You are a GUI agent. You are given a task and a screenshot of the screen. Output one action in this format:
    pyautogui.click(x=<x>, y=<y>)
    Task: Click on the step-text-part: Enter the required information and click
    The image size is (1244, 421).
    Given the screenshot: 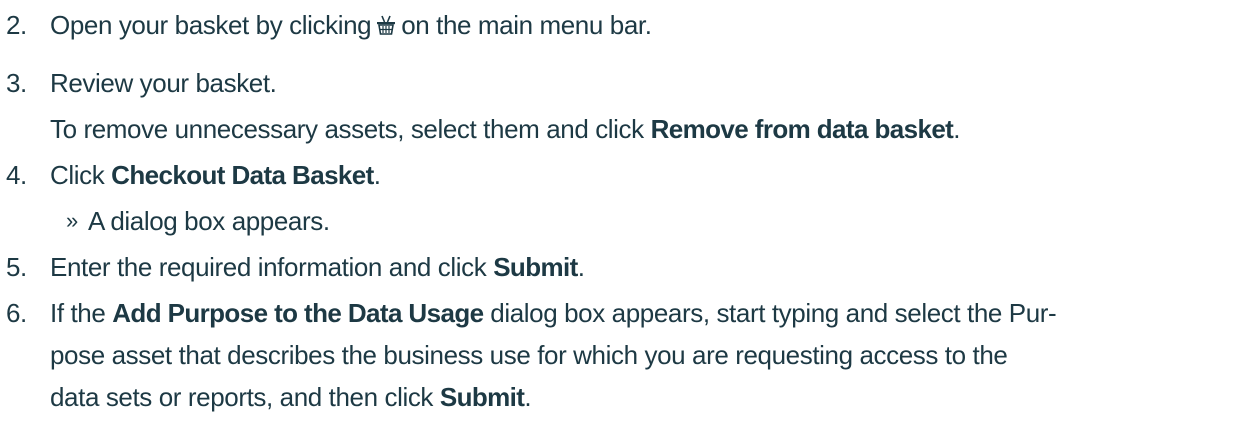 What is the action you would take?
    pyautogui.click(x=268, y=267)
    